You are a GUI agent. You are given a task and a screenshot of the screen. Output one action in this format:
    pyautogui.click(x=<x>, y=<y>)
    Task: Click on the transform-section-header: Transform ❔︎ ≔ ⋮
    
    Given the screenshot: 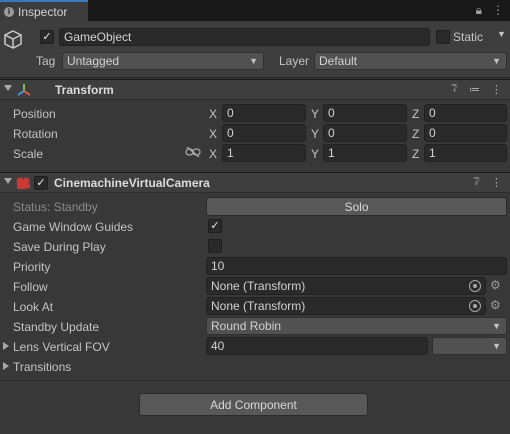 What is the action you would take?
    pyautogui.click(x=255, y=89)
    